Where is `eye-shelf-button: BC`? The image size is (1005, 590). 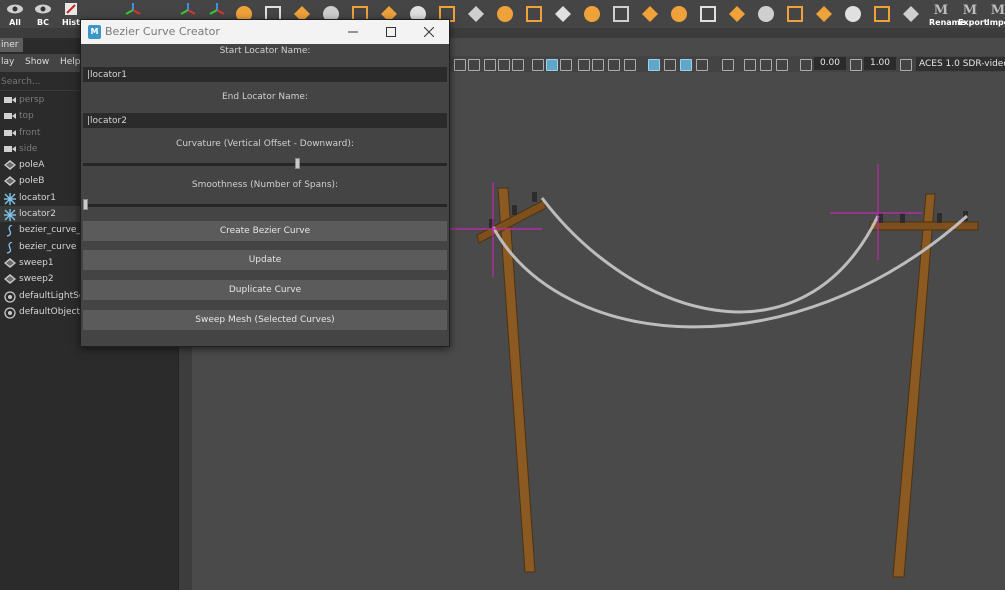
eye-shelf-button: BC is located at coordinates (43, 14).